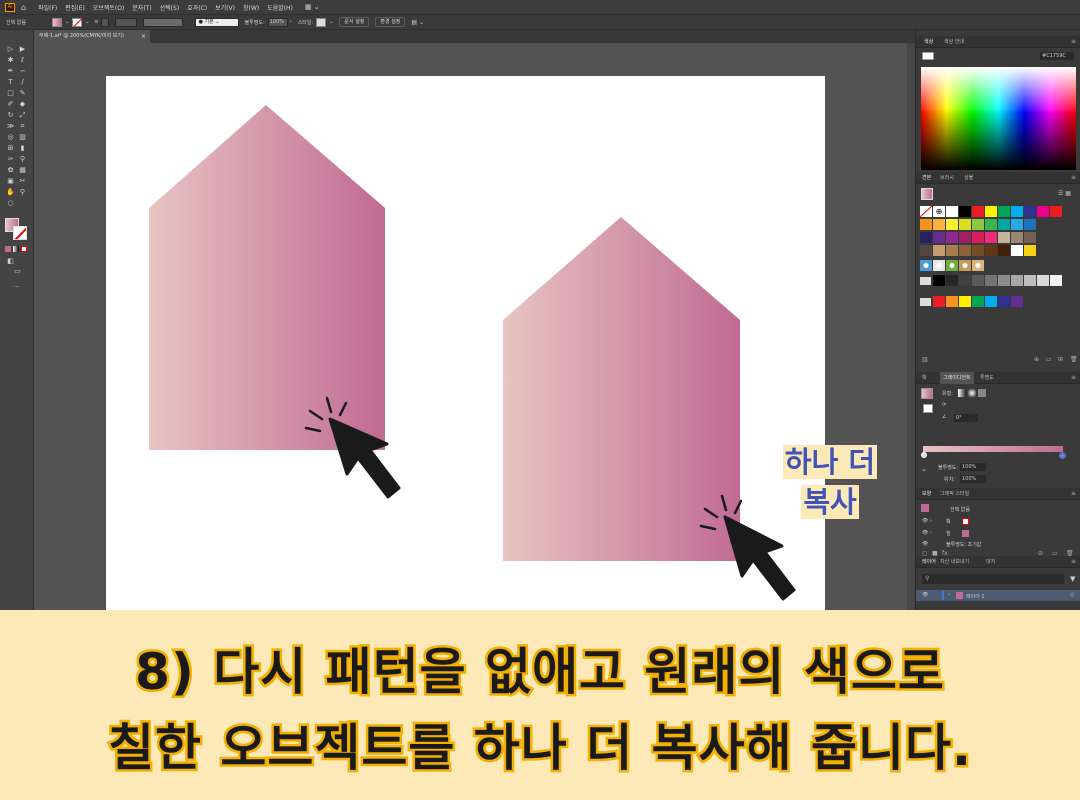 This screenshot has height=800, width=1080. Describe the element at coordinates (22, 71) in the screenshot. I see `curvature-tool-icon: ∽` at that location.